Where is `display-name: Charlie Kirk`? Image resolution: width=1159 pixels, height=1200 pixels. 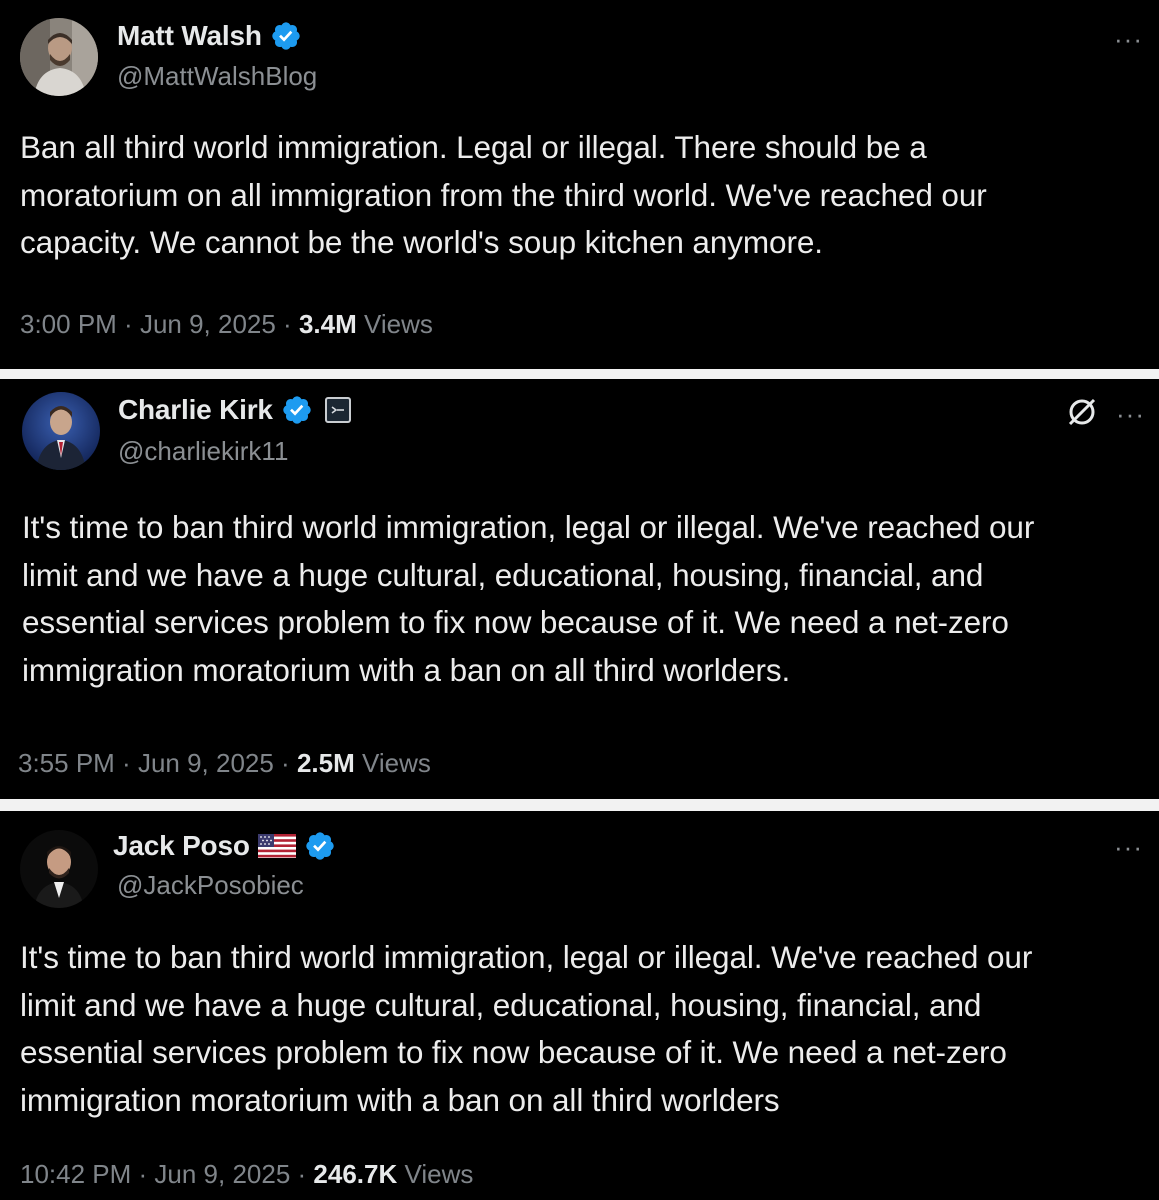
display-name: Charlie Kirk is located at coordinates (195, 410).